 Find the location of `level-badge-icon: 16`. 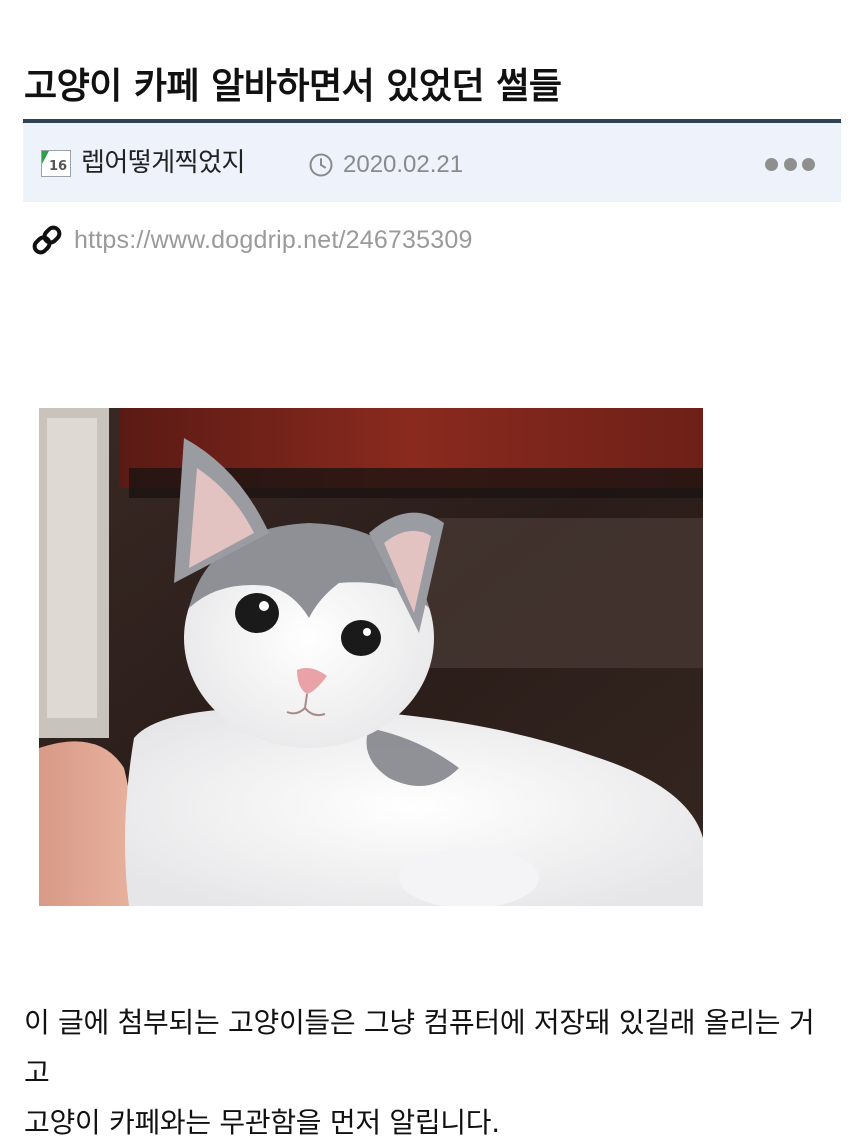

level-badge-icon: 16 is located at coordinates (56, 163).